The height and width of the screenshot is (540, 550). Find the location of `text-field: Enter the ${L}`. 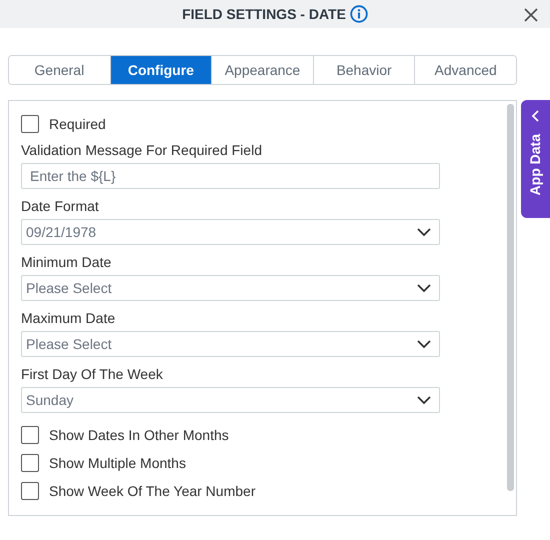

text-field: Enter the ${L} is located at coordinates (230, 176).